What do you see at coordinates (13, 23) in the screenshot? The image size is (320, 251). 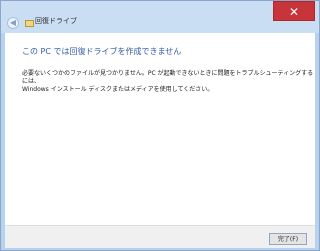 I see `back-button: ◀` at bounding box center [13, 23].